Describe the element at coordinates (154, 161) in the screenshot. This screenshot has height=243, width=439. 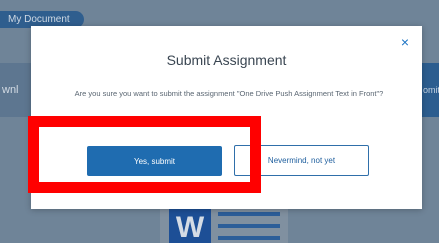
I see `yes-submit-button: Yes, submit` at that location.